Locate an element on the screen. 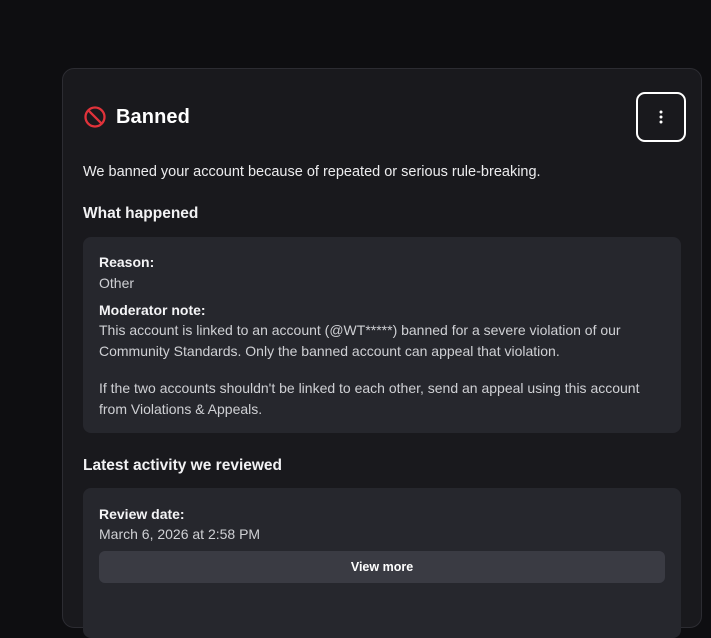 This screenshot has width=711, height=638. reason-value: Other is located at coordinates (117, 283).